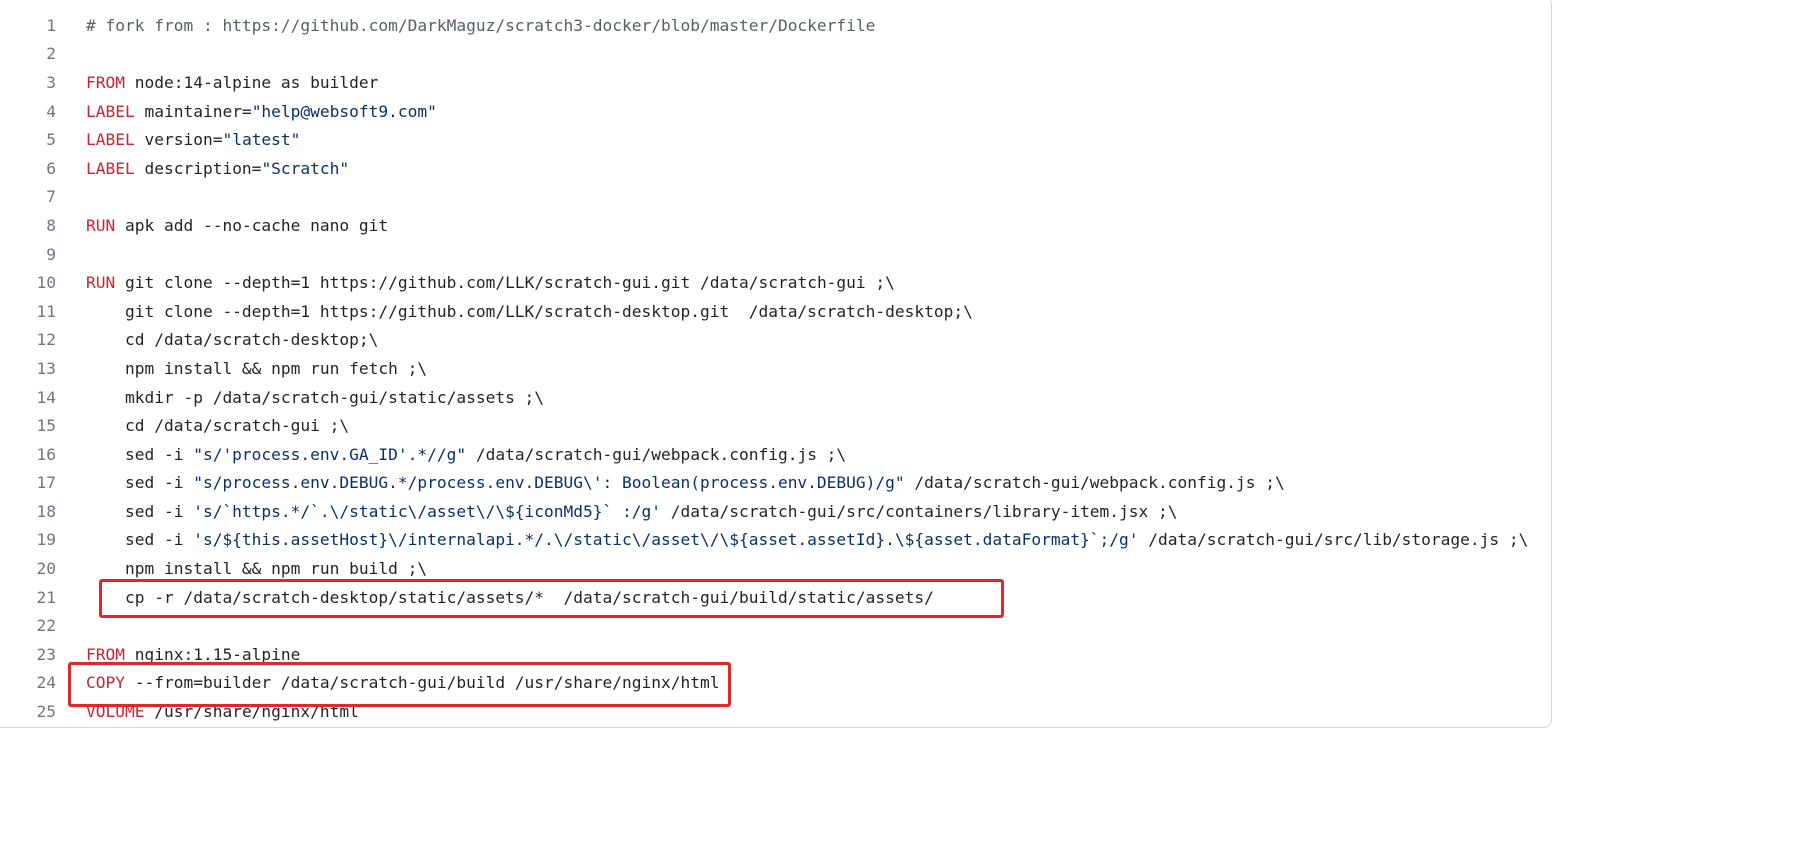 Image resolution: width=1806 pixels, height=843 pixels. What do you see at coordinates (257, 569) in the screenshot?
I see `code-token-text: npm install && npm run build ;\` at bounding box center [257, 569].